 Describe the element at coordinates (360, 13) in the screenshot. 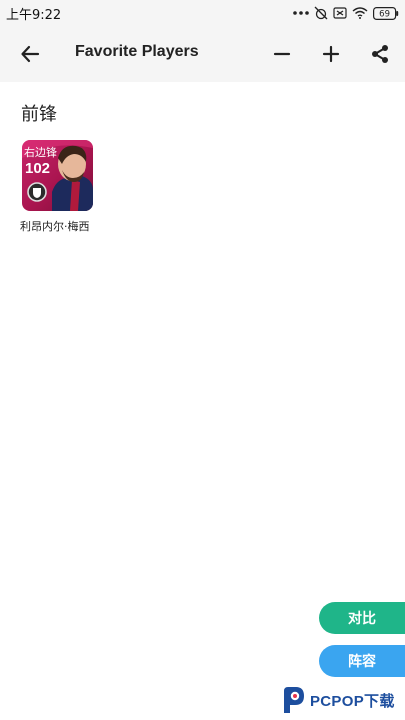

I see `wifi-icon` at that location.